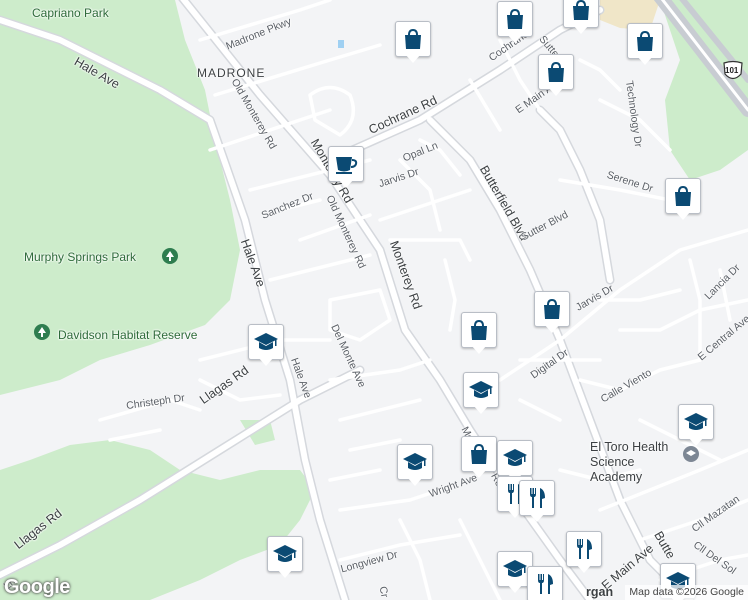  What do you see at coordinates (732, 70) in the screenshot?
I see `highway-shield-label: 101` at bounding box center [732, 70].